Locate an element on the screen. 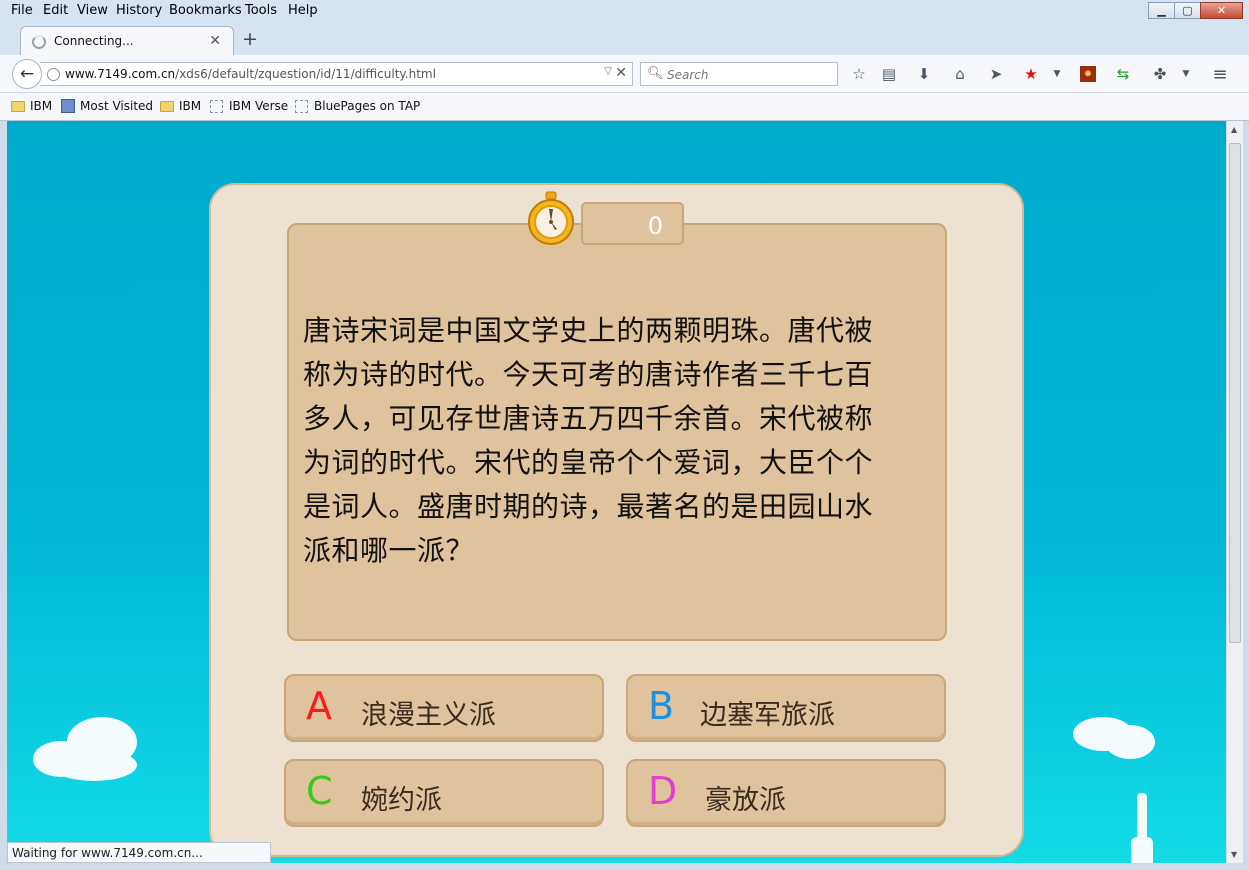 This screenshot has height=870, width=1249. vertical-scrollbar: ▲ ▼ is located at coordinates (1234, 492).